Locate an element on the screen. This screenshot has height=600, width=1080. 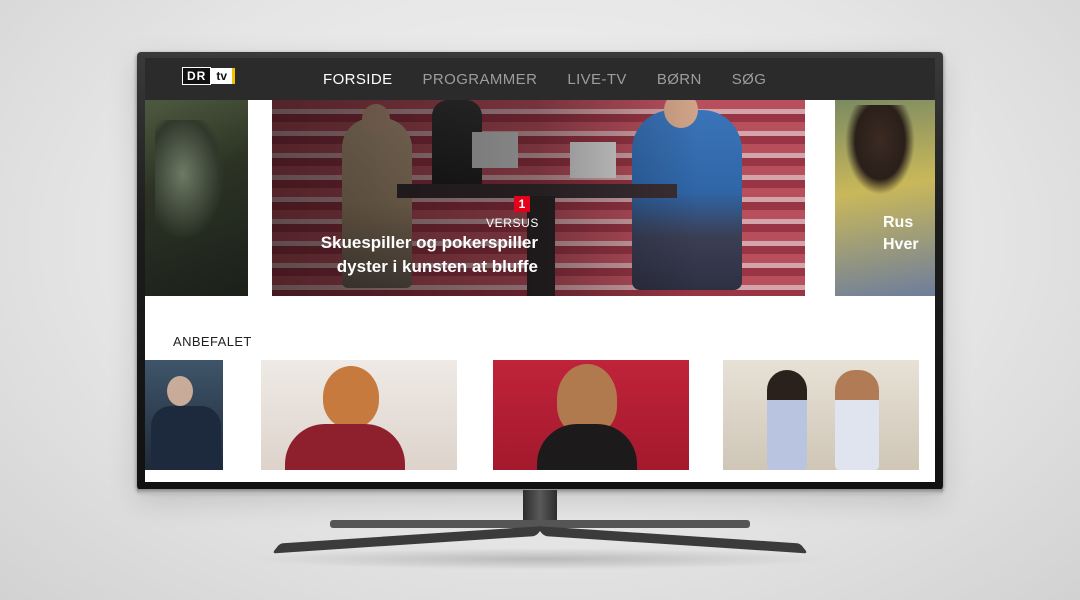
hero-program-label: VERSUS is located at coordinates (512, 223).